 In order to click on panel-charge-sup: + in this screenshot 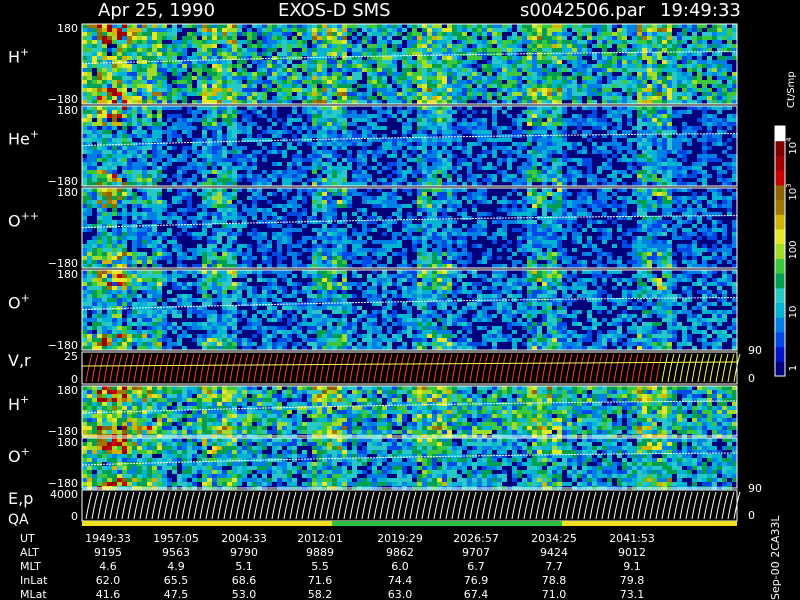, I will do `click(34, 133)`.